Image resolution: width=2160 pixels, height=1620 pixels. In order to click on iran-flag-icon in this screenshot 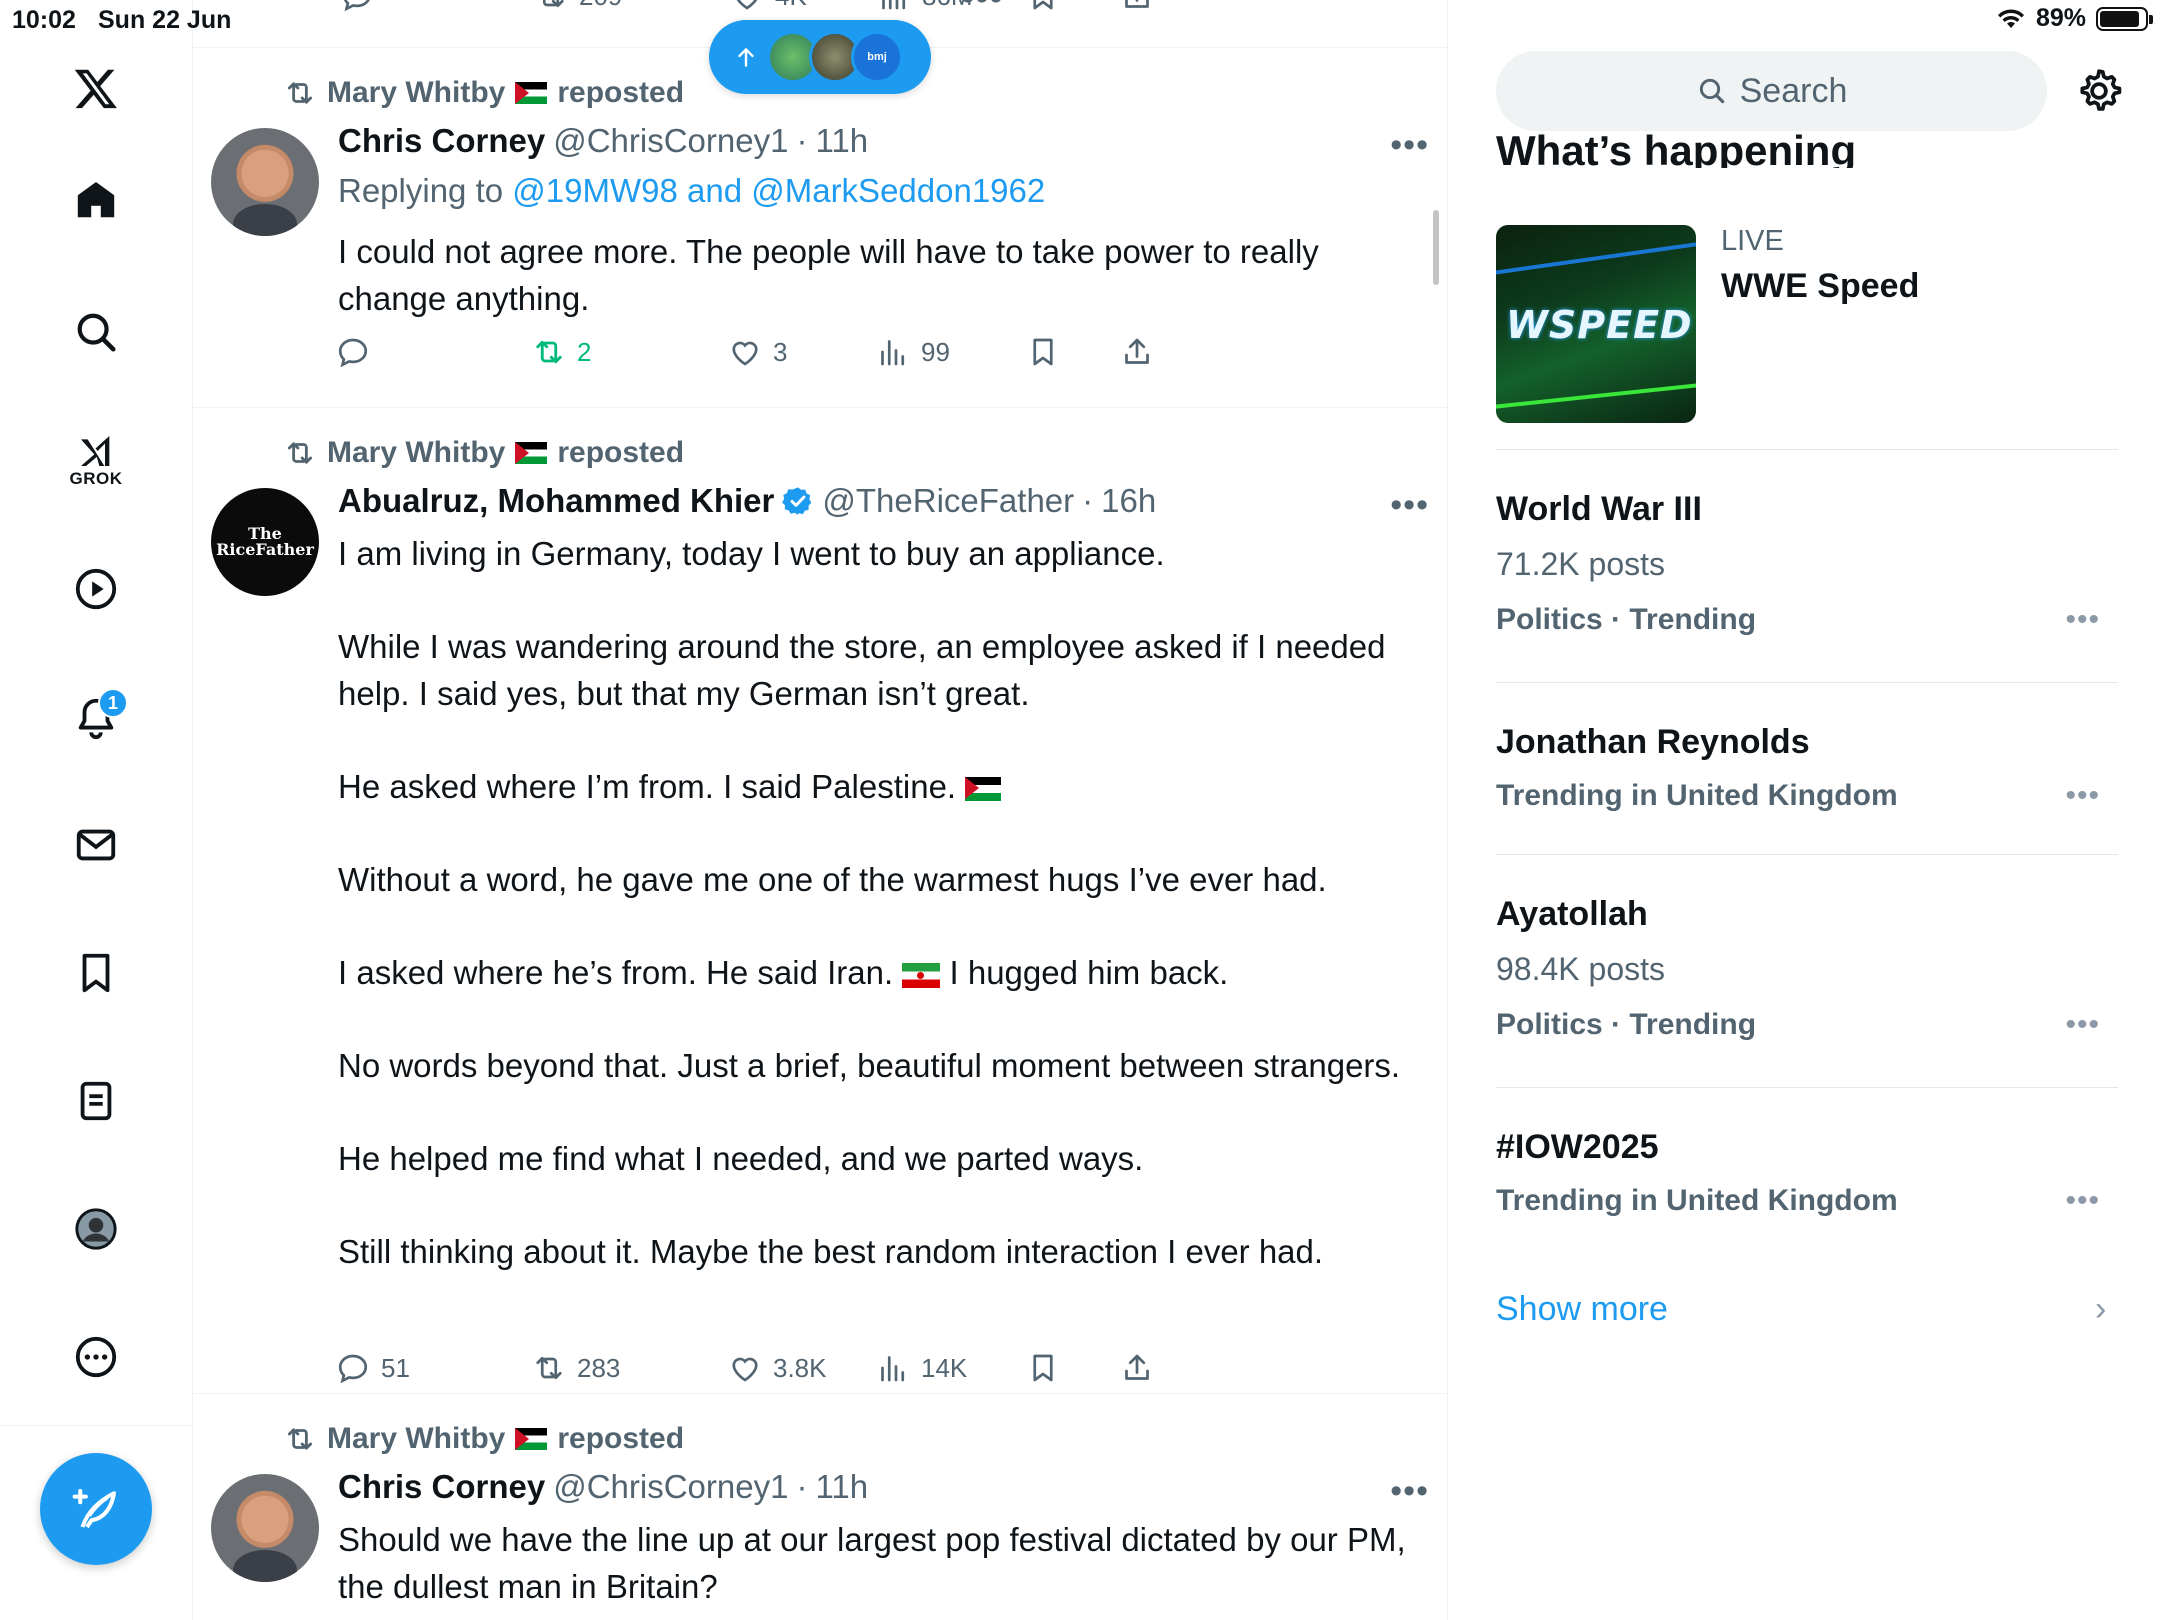, I will do `click(921, 975)`.